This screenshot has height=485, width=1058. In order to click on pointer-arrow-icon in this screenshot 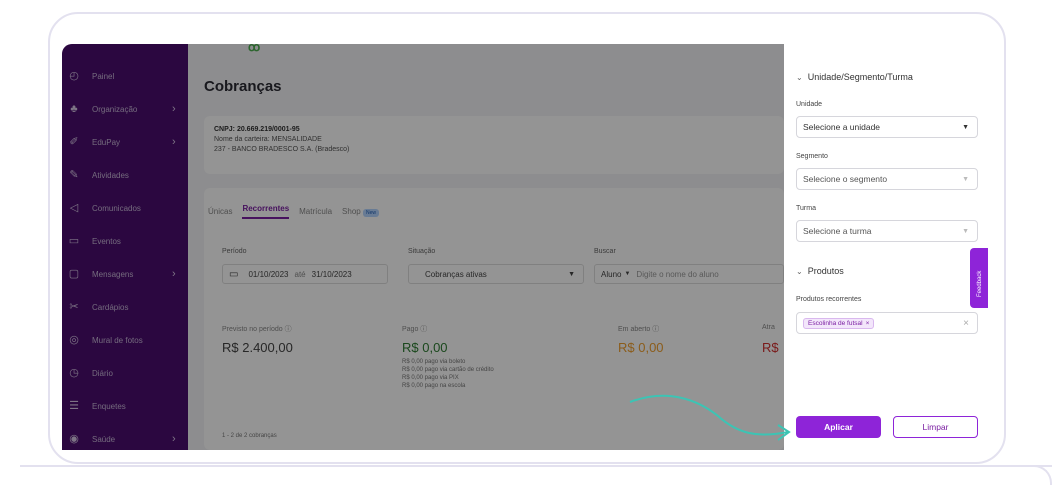, I will do `click(710, 417)`.